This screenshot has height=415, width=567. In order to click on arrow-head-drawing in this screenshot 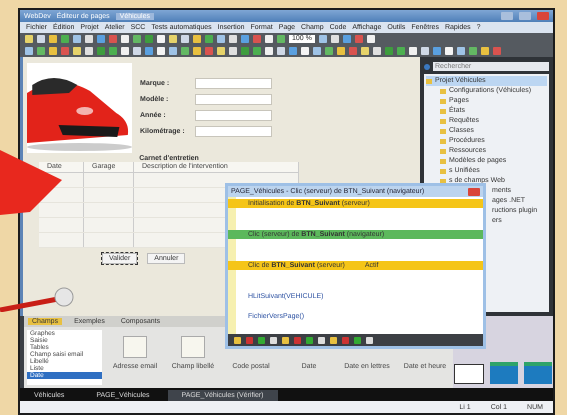, I will do `click(31, 182)`.